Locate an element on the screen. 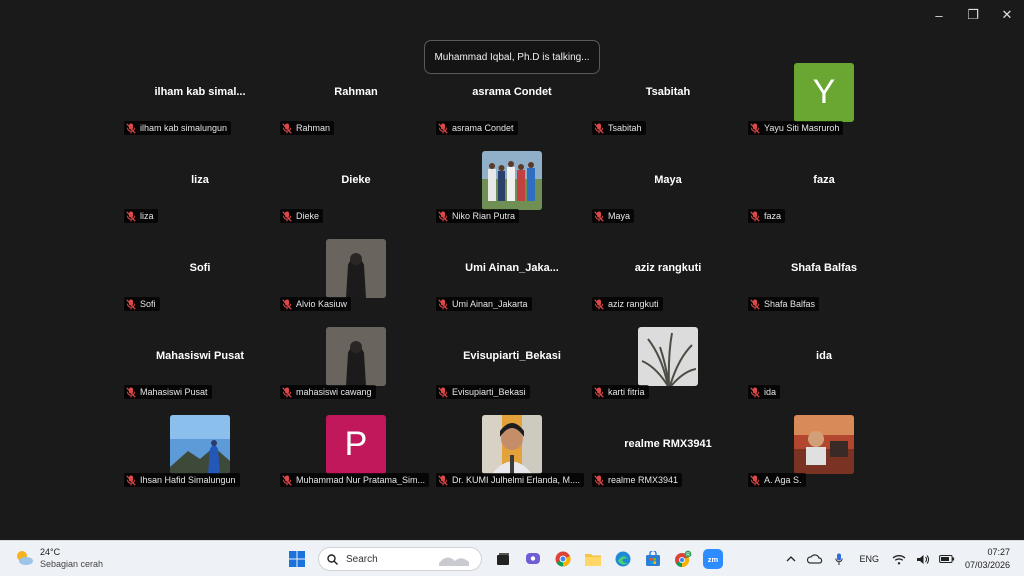 The height and width of the screenshot is (576, 1024). participant-tile: ilham kab simal... ilham kab simalungun is located at coordinates (200, 106).